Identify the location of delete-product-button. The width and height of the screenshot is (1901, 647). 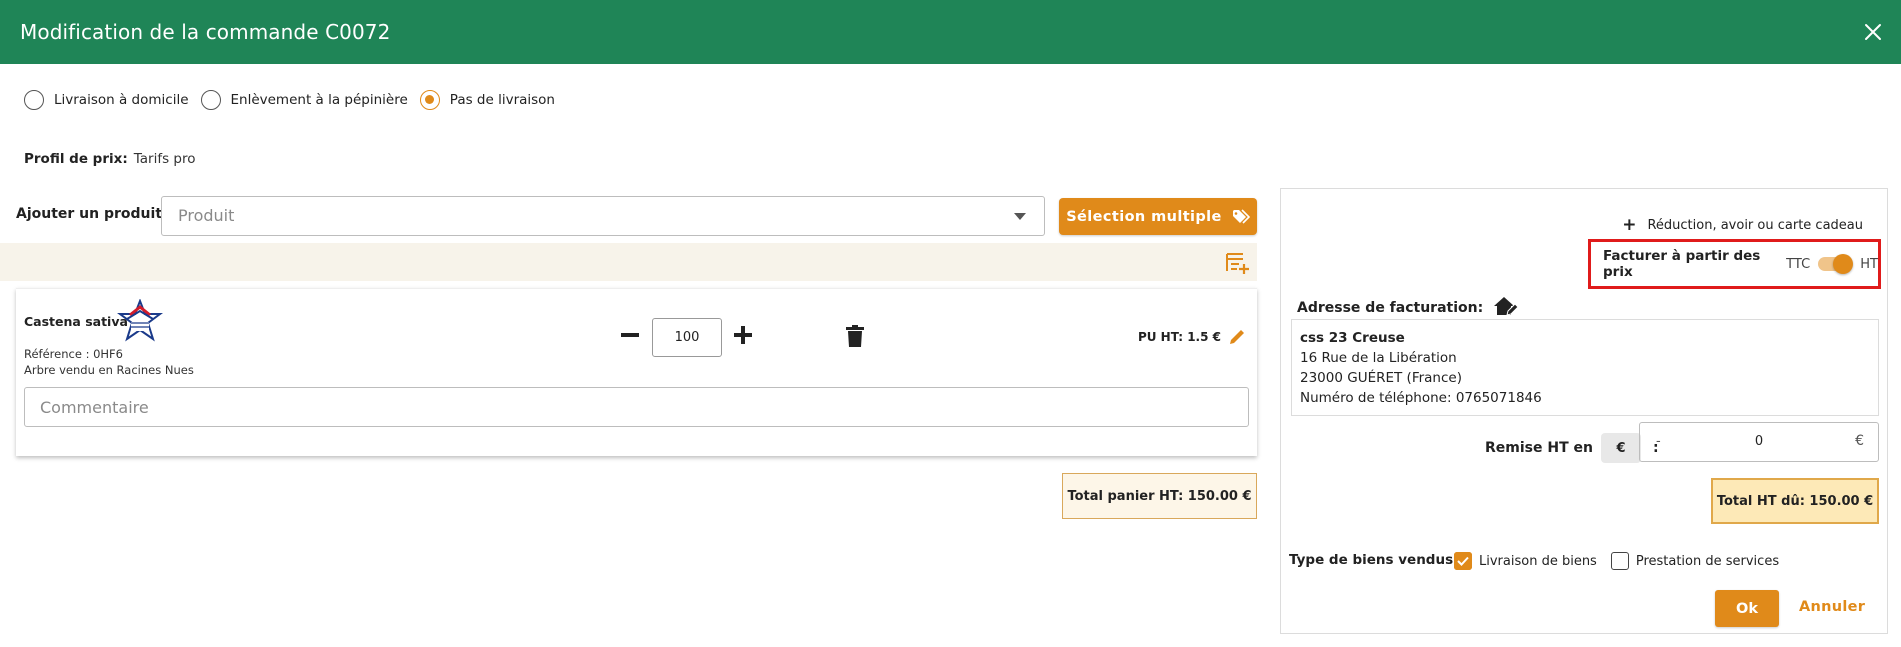
(855, 336).